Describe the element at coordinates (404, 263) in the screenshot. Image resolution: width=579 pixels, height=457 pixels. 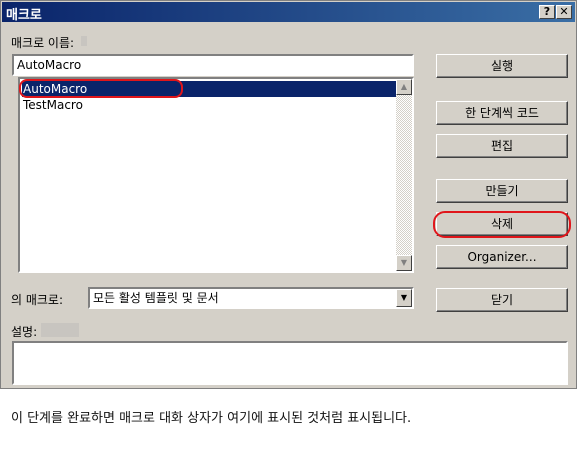
I see `scroll-down-icon: ▼` at that location.